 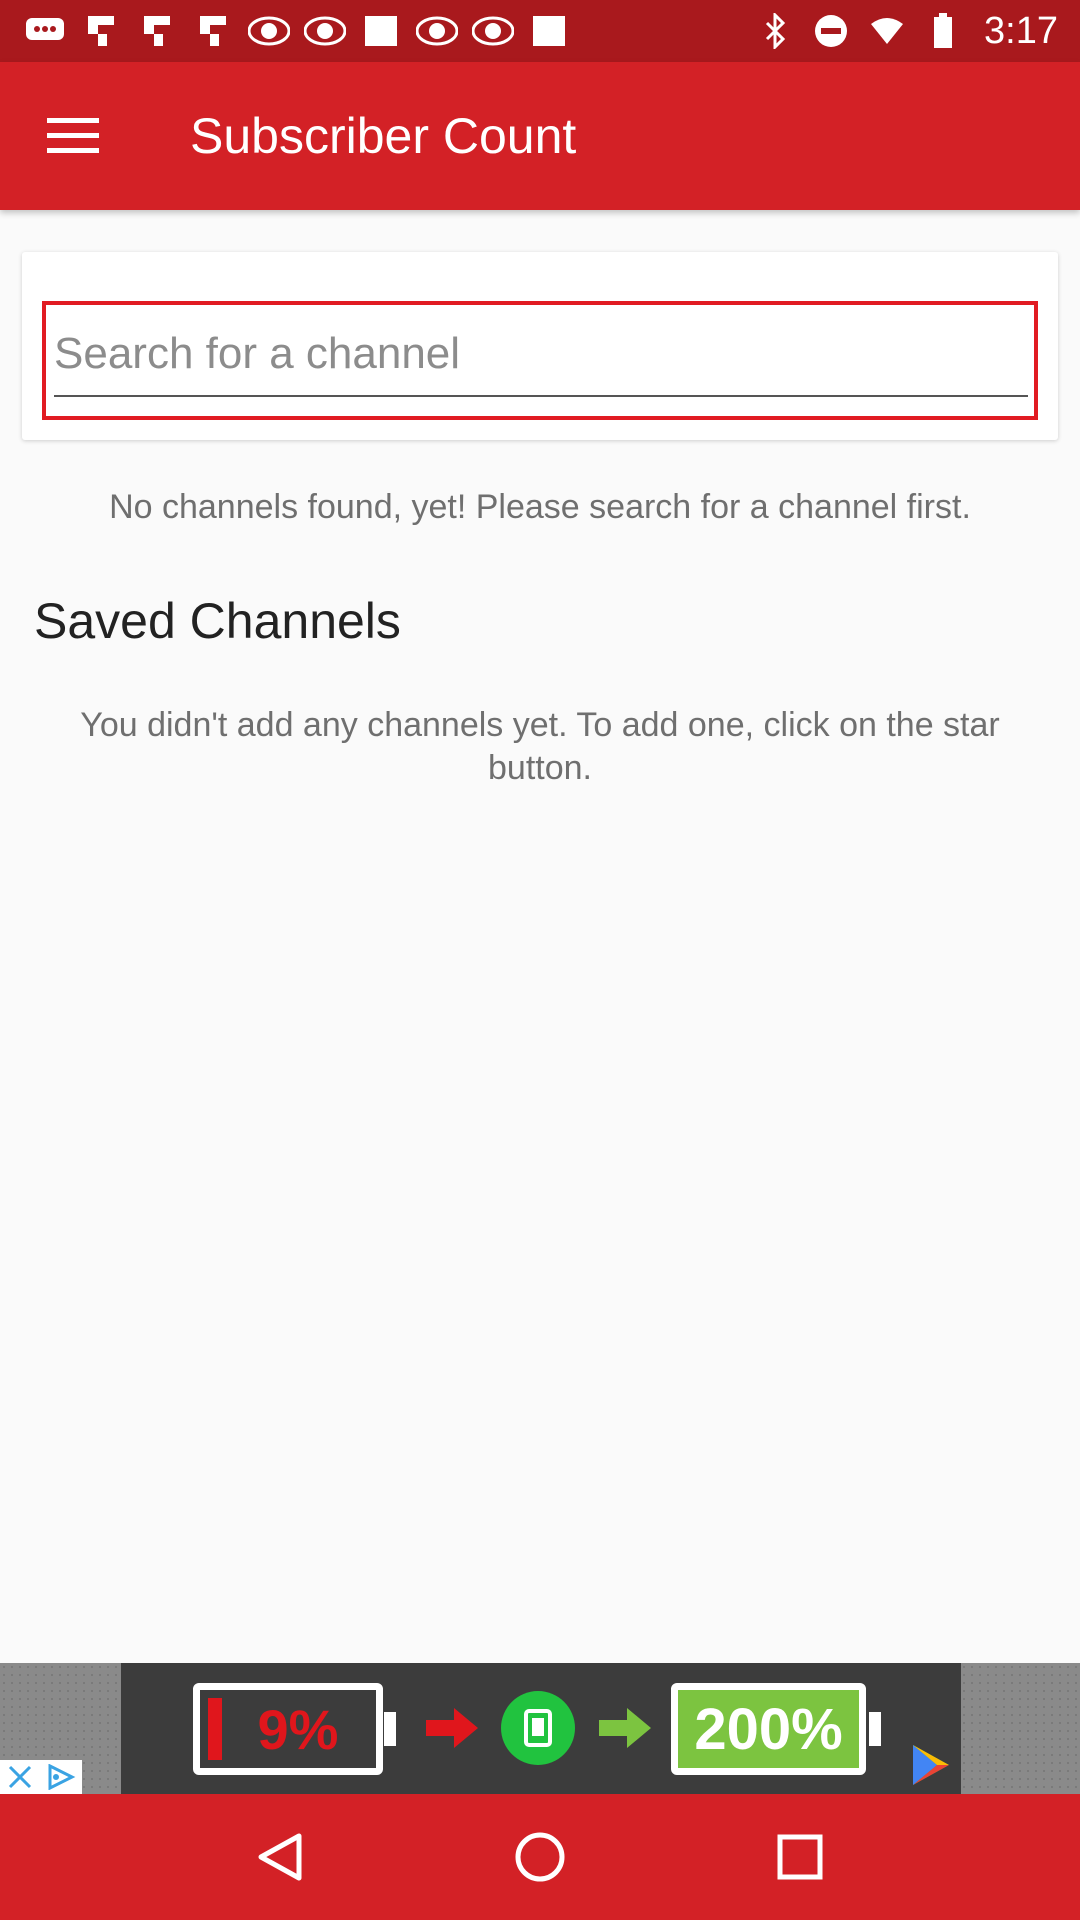 I want to click on app-bar: Subscriber Count, so click(x=540, y=136).